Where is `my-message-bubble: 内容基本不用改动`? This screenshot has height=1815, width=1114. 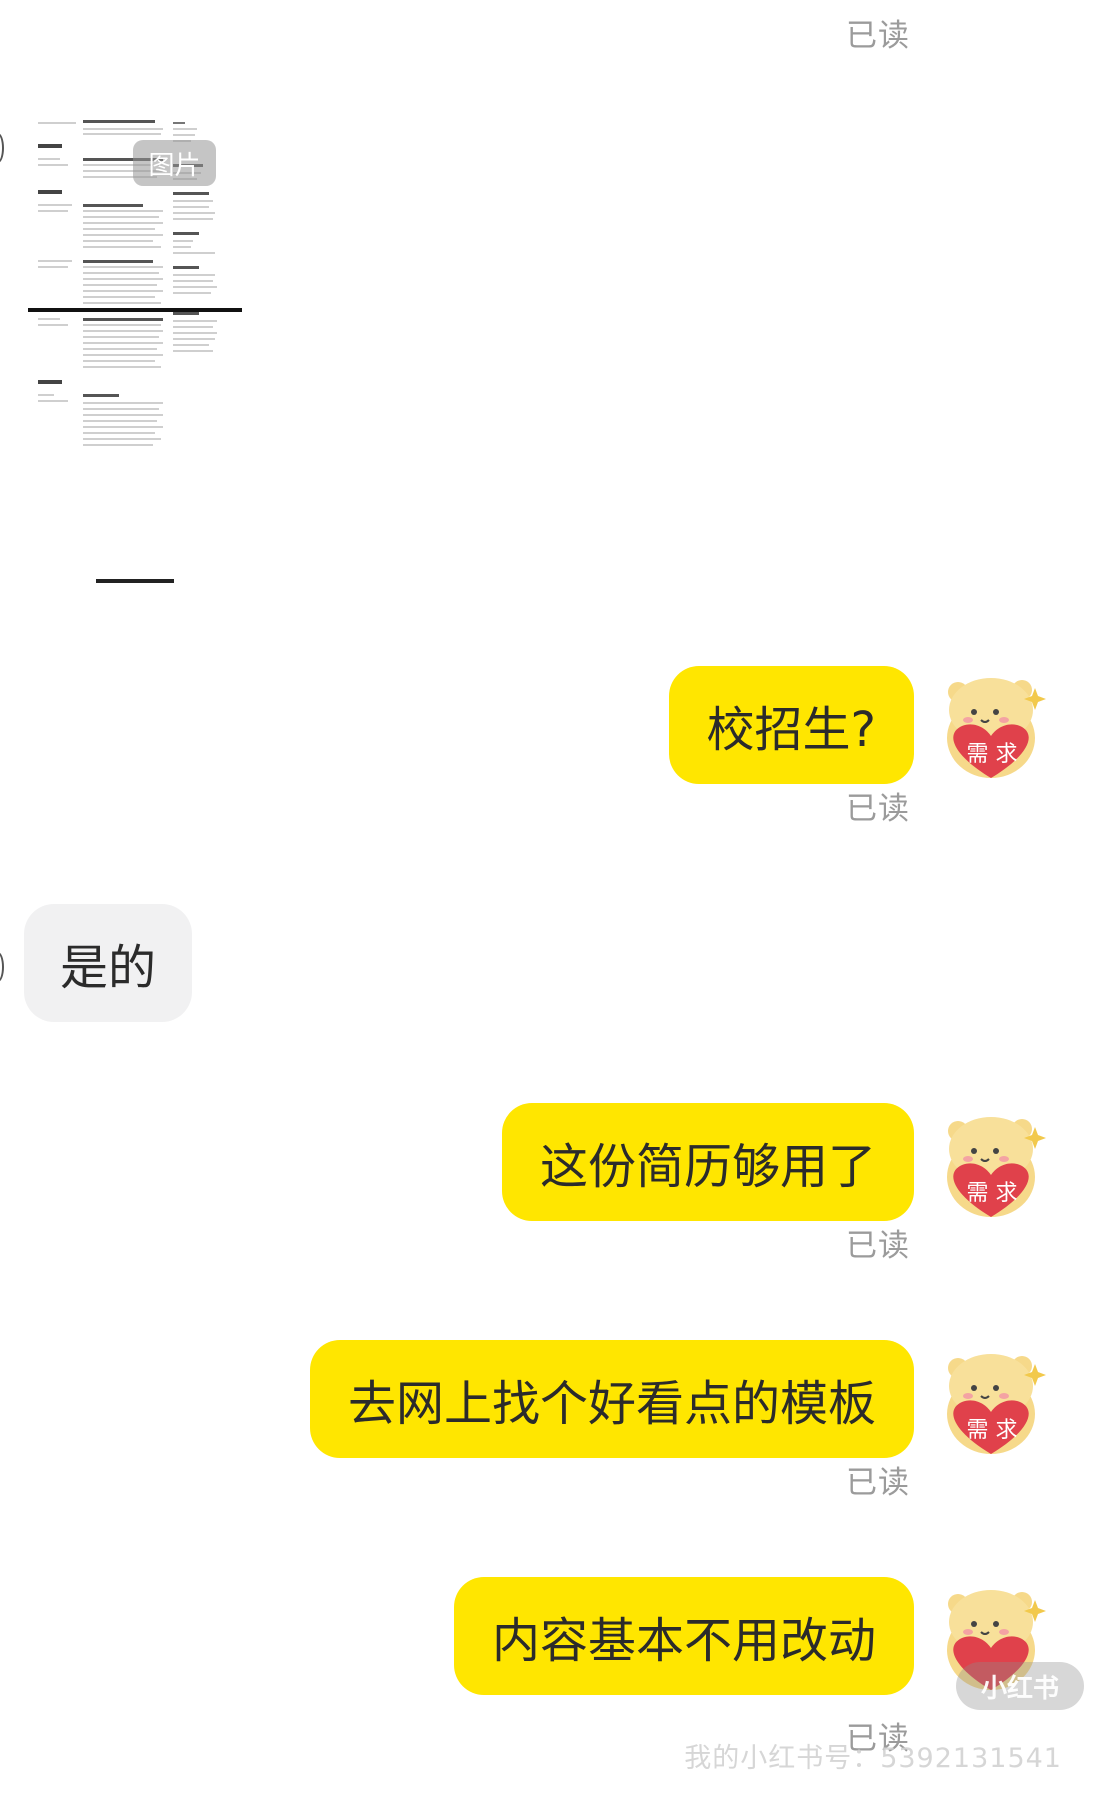
my-message-bubble: 内容基本不用改动 is located at coordinates (683, 1636).